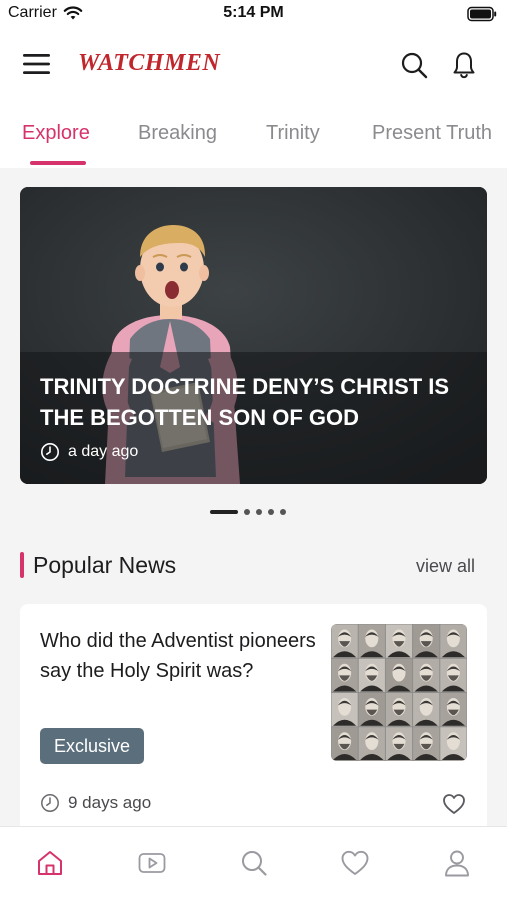 The width and height of the screenshot is (507, 900). What do you see at coordinates (253, 566) in the screenshot?
I see `popular-news-header: Popular News view all` at bounding box center [253, 566].